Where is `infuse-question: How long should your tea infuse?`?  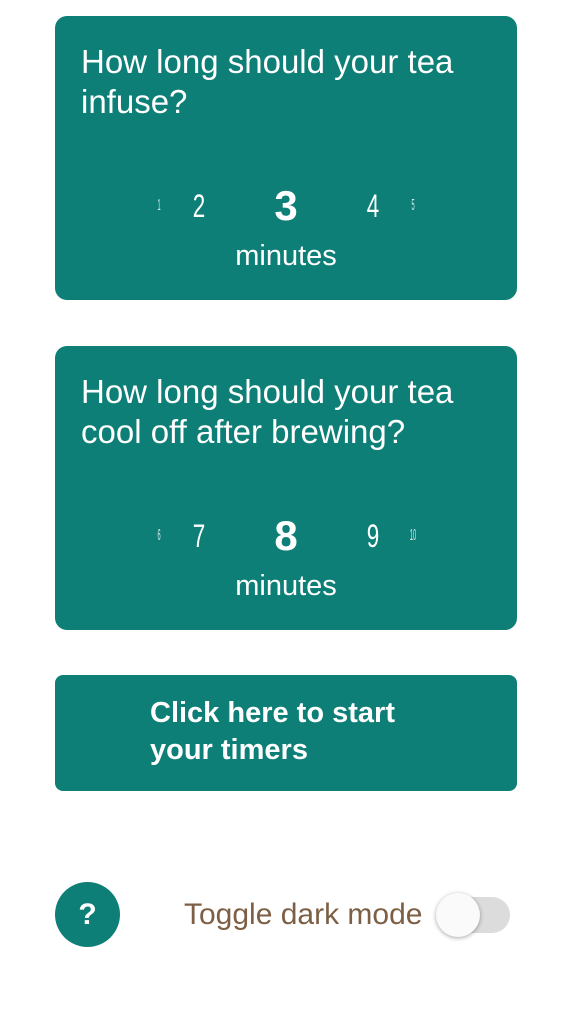 infuse-question: How long should your tea infuse? is located at coordinates (267, 81).